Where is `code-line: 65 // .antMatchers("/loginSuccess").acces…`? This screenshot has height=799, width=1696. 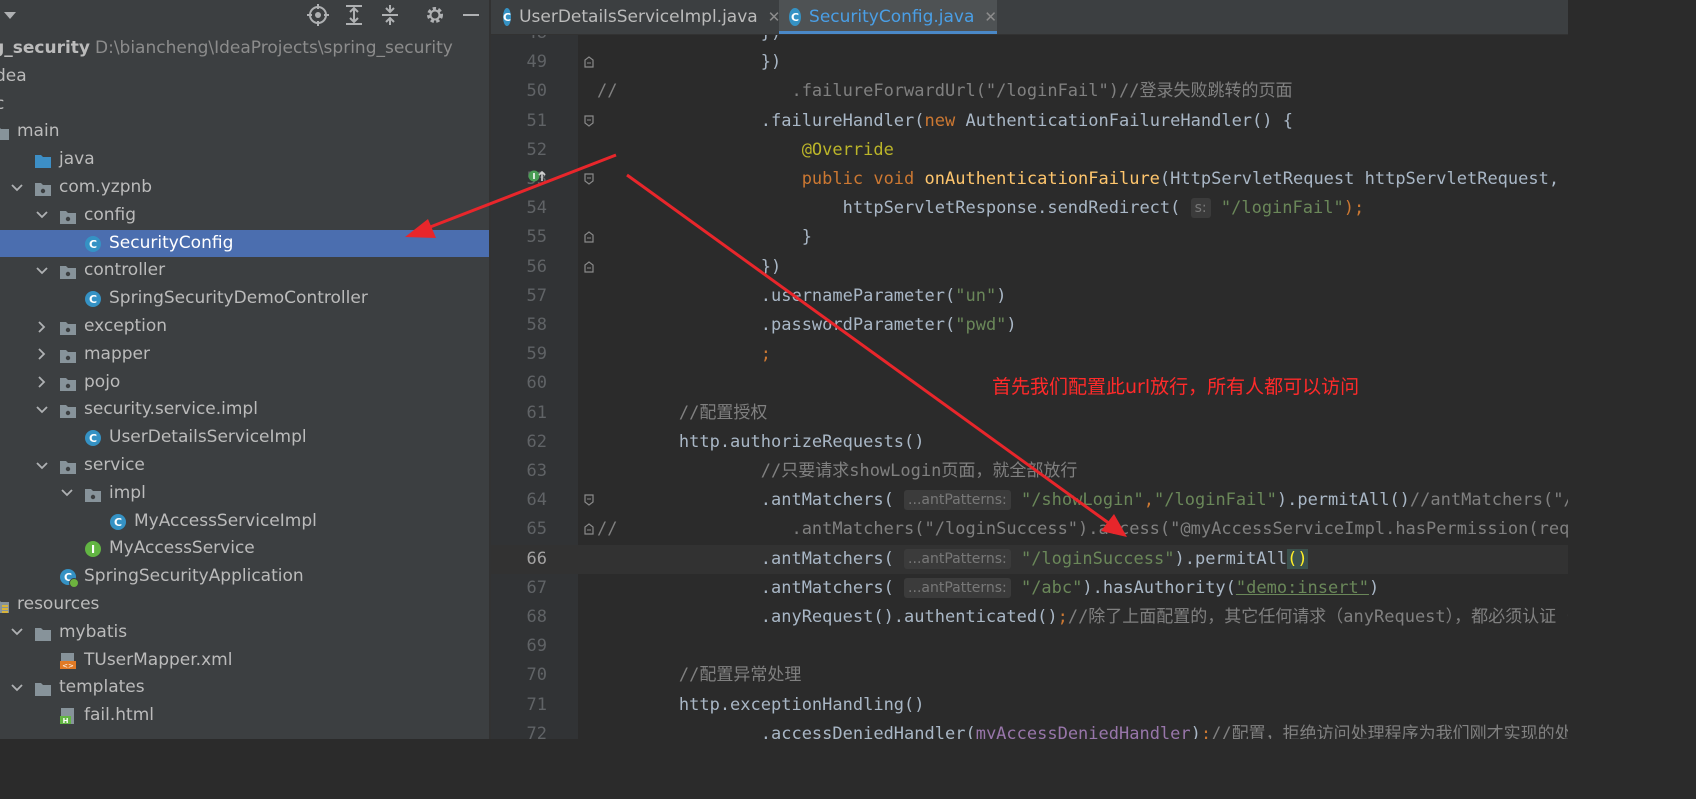
code-line: 65 // .antMatchers("/loginSuccess").acces… is located at coordinates (1029, 529).